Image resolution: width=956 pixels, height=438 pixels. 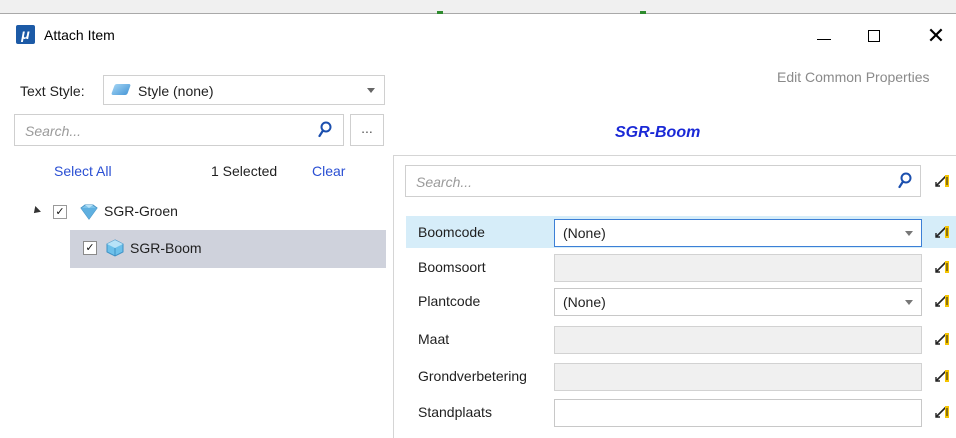 What do you see at coordinates (166, 248) in the screenshot?
I see `tree-node-sgr-boom: SGR-Boom` at bounding box center [166, 248].